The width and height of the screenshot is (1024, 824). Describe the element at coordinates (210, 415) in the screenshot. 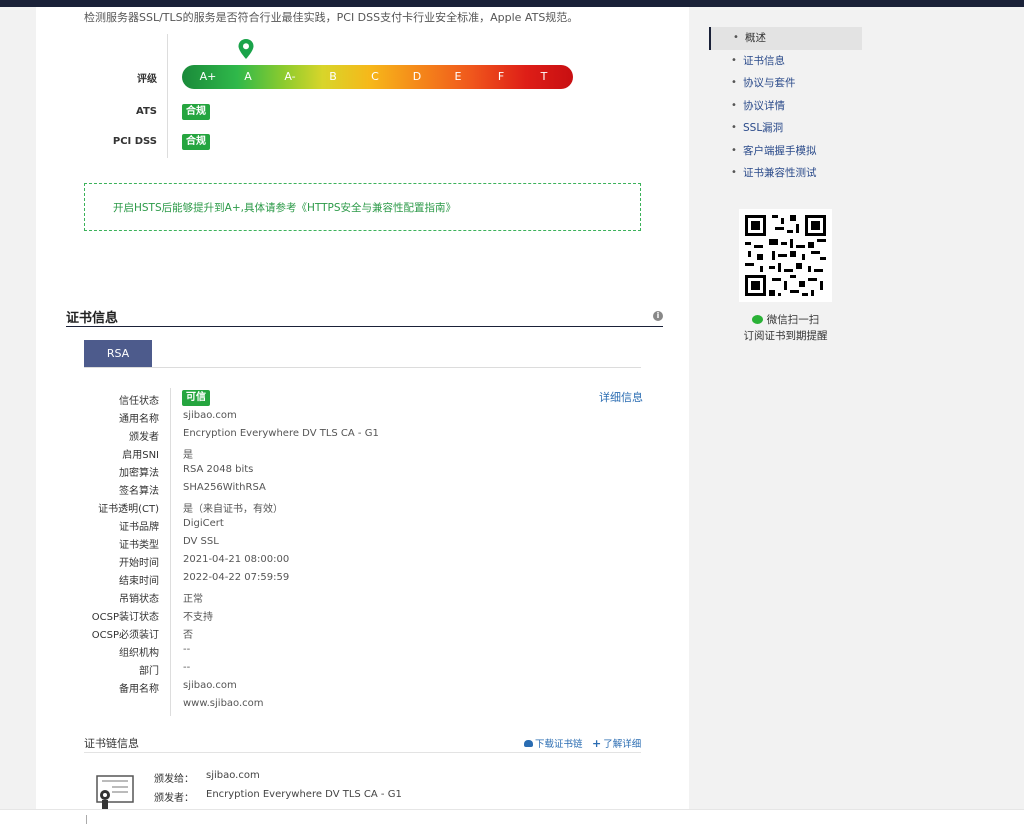

I see `value-common-name: sjibao.com` at that location.